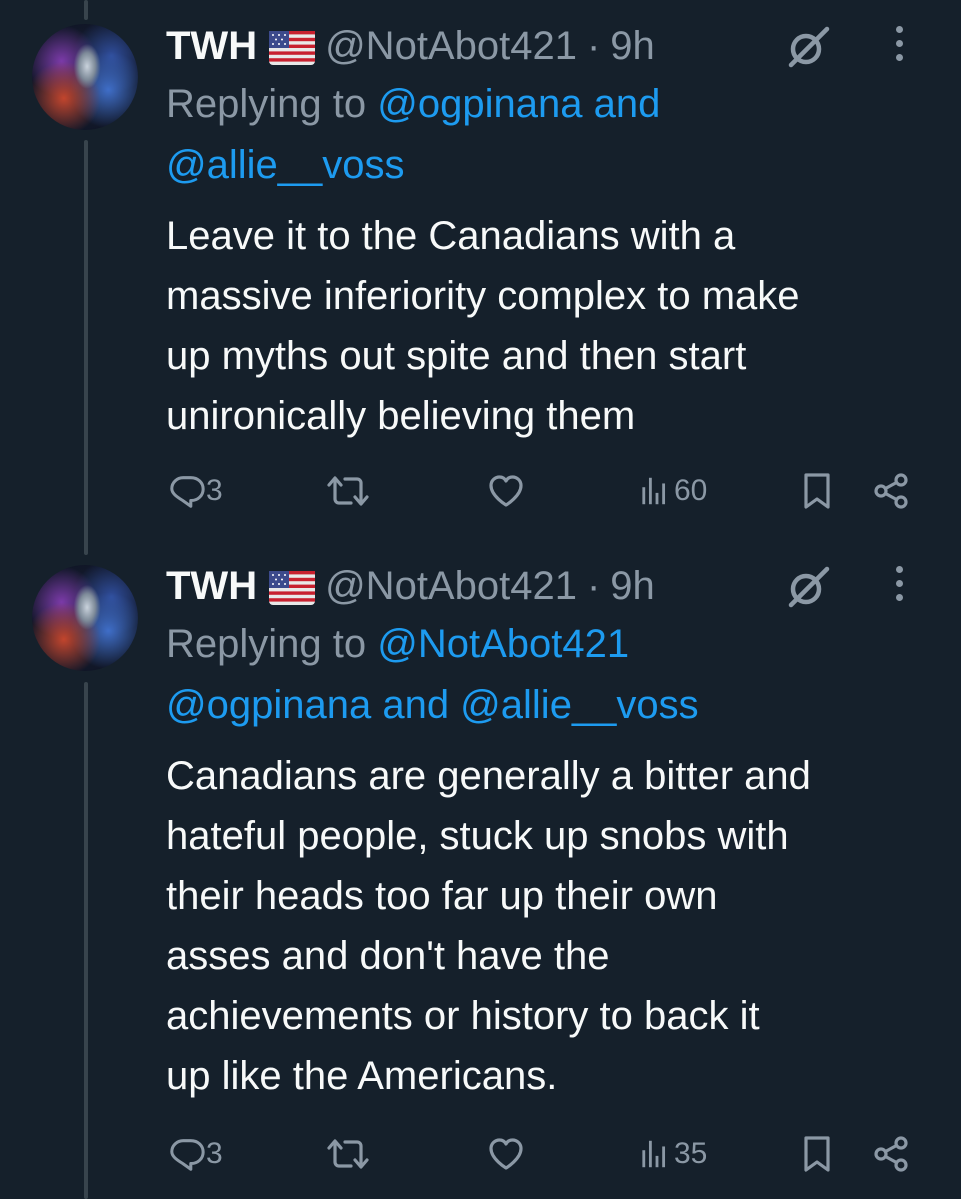 This screenshot has height=1199, width=961. What do you see at coordinates (488, 776) in the screenshot?
I see `tweet-text-line: Canadians are generally a bitter and` at bounding box center [488, 776].